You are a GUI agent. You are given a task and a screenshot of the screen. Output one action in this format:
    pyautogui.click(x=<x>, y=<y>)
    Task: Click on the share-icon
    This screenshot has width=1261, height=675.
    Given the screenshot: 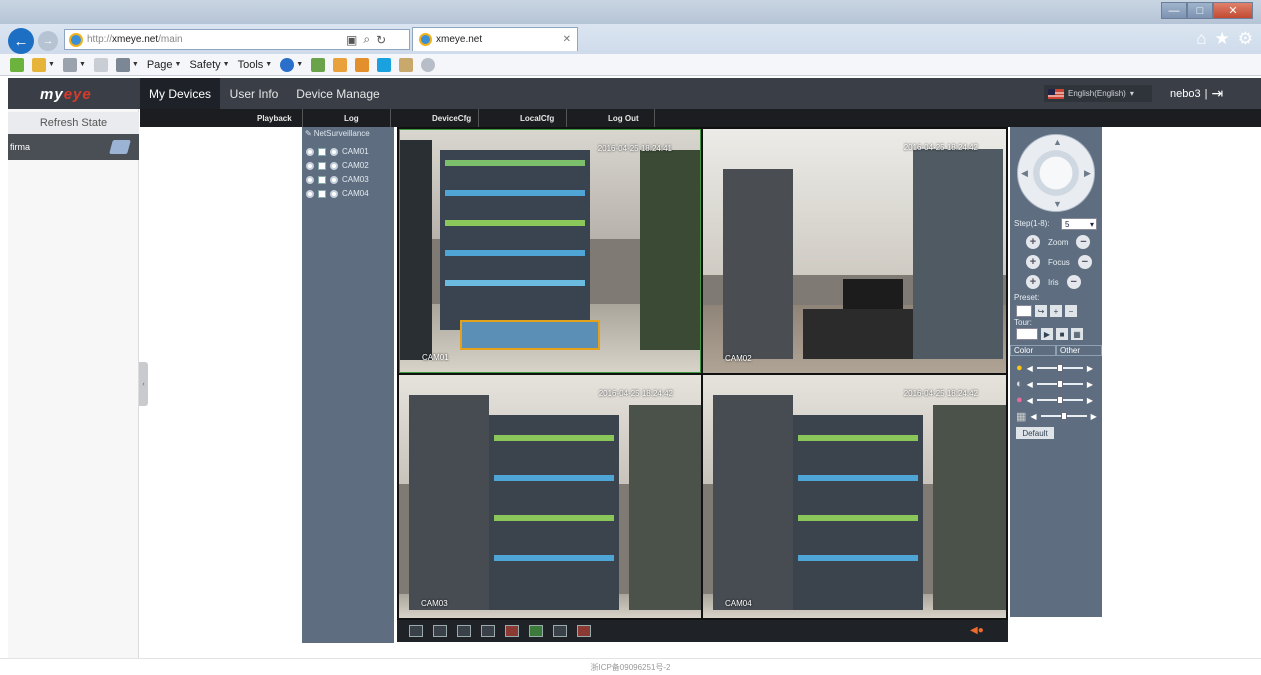 What is the action you would take?
    pyautogui.click(x=362, y=64)
    